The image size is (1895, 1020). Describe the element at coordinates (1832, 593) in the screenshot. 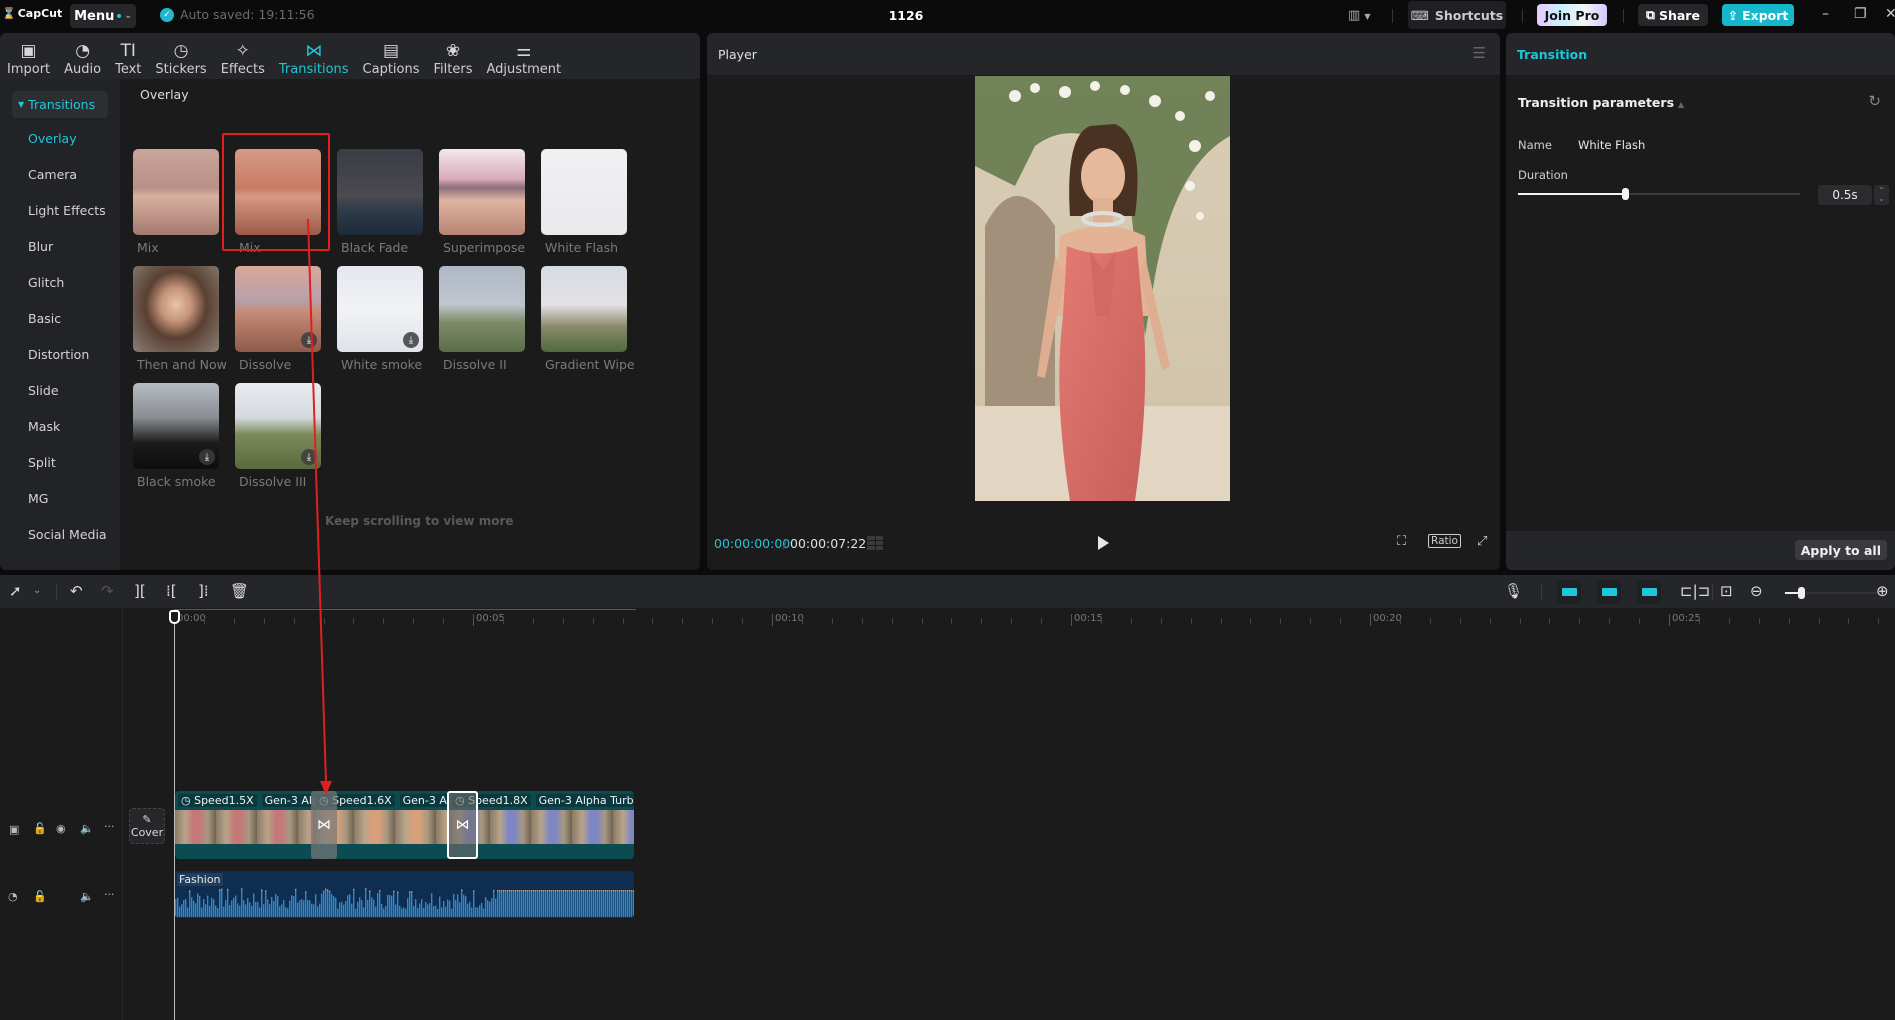

I see `timeline-zoom-slider` at that location.